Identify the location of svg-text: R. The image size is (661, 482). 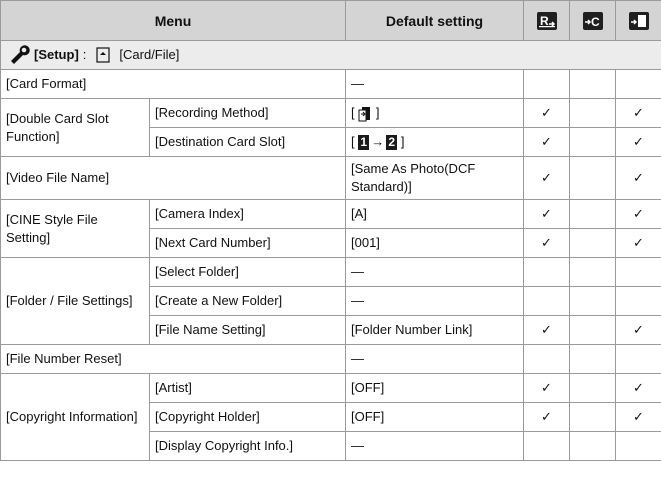
(544, 21).